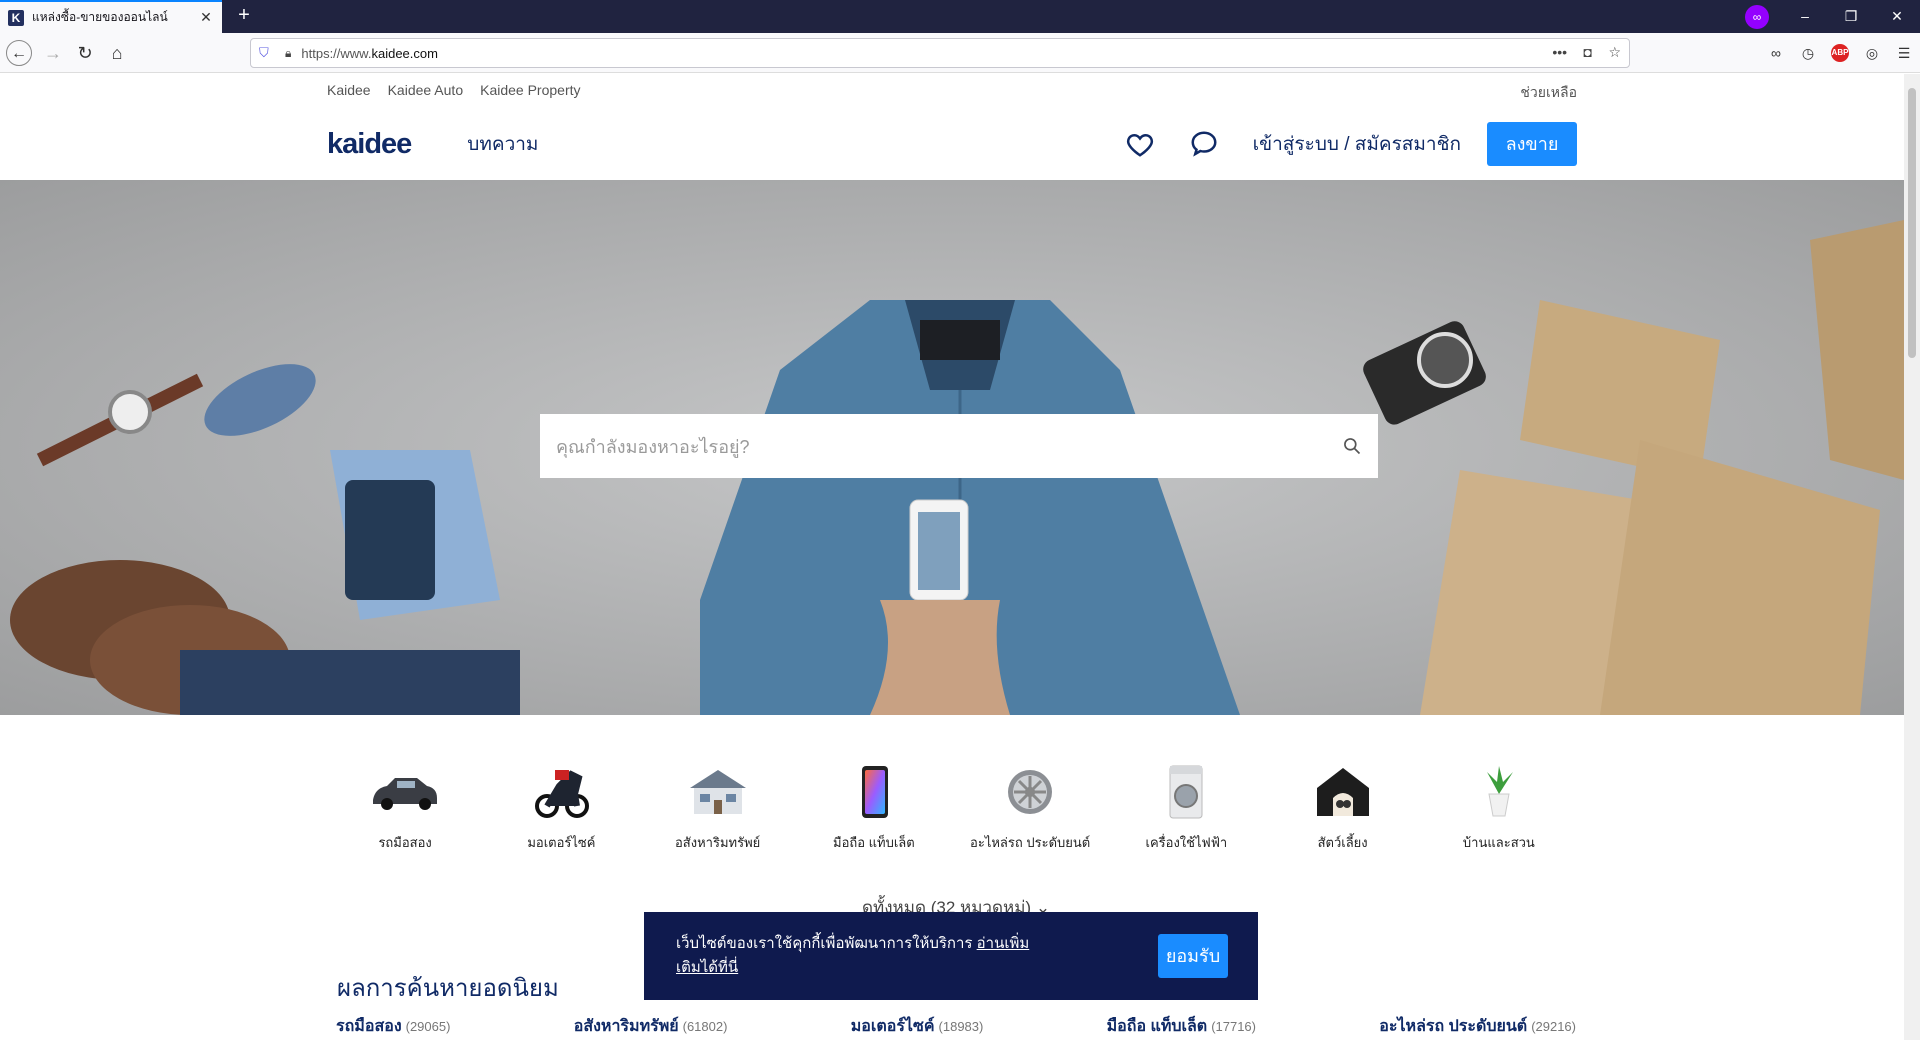 This screenshot has height=1040, width=1920. I want to click on kaidee-logo: kaidee, so click(369, 144).